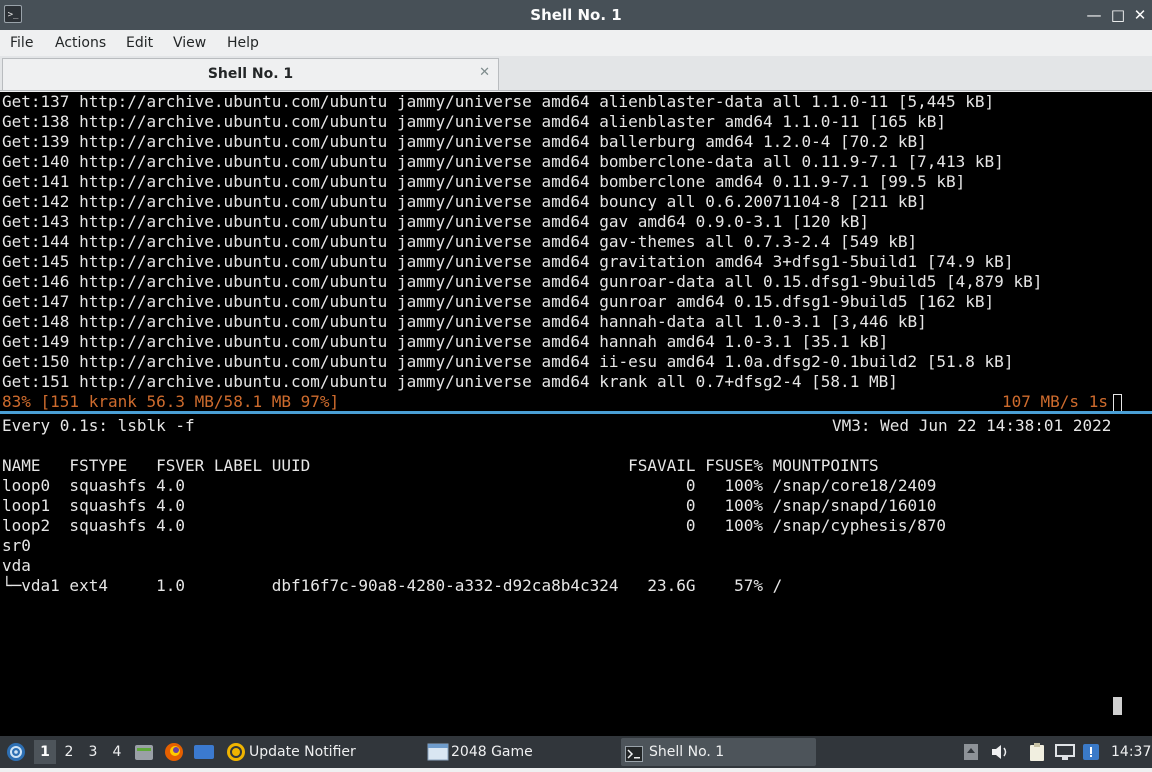 The height and width of the screenshot is (772, 1152). Describe the element at coordinates (144, 754) in the screenshot. I see `file-manager-icon` at that location.